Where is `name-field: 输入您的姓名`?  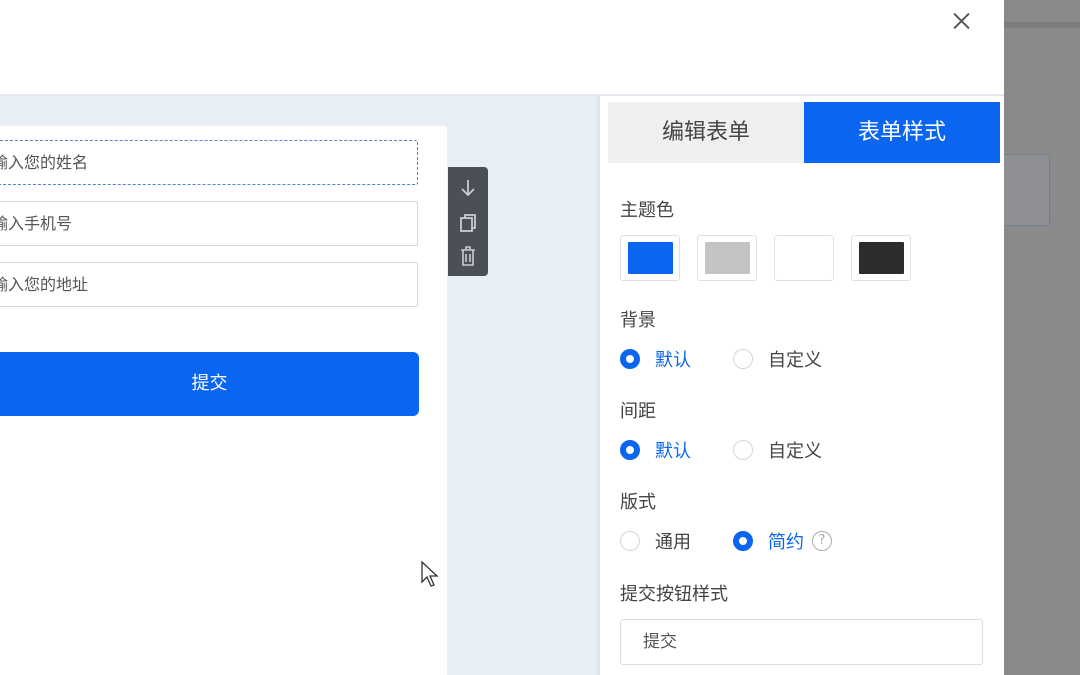
name-field: 输入您的姓名 is located at coordinates (209, 162).